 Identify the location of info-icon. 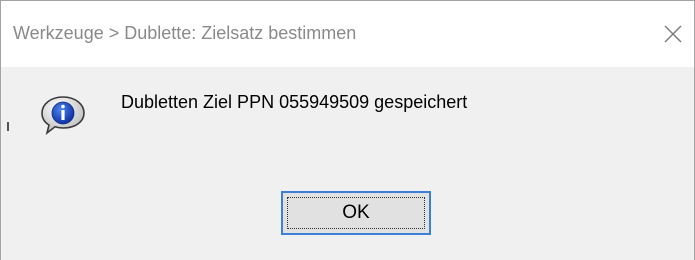
(63, 116).